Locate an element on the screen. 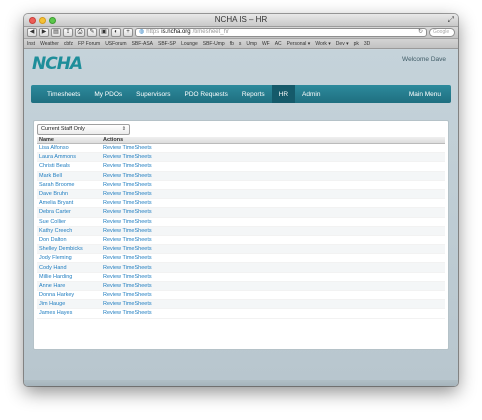 The height and width of the screenshot is (420, 482). table-row: Kathy Creech Review TimeSheets is located at coordinates (241, 231).